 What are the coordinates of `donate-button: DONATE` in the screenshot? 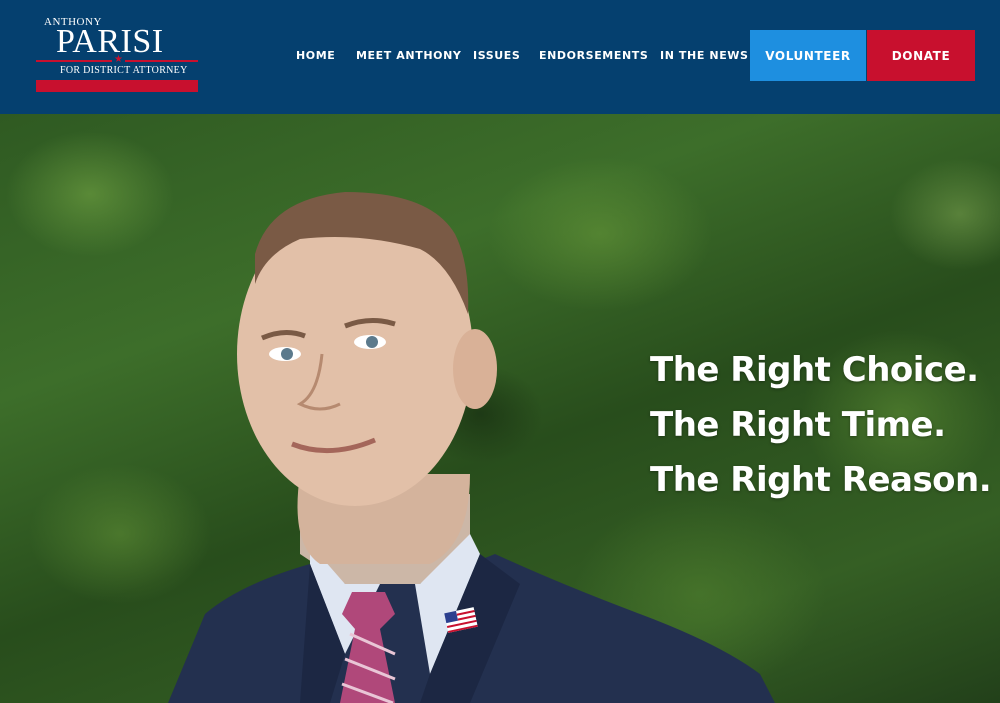 It's located at (921, 55).